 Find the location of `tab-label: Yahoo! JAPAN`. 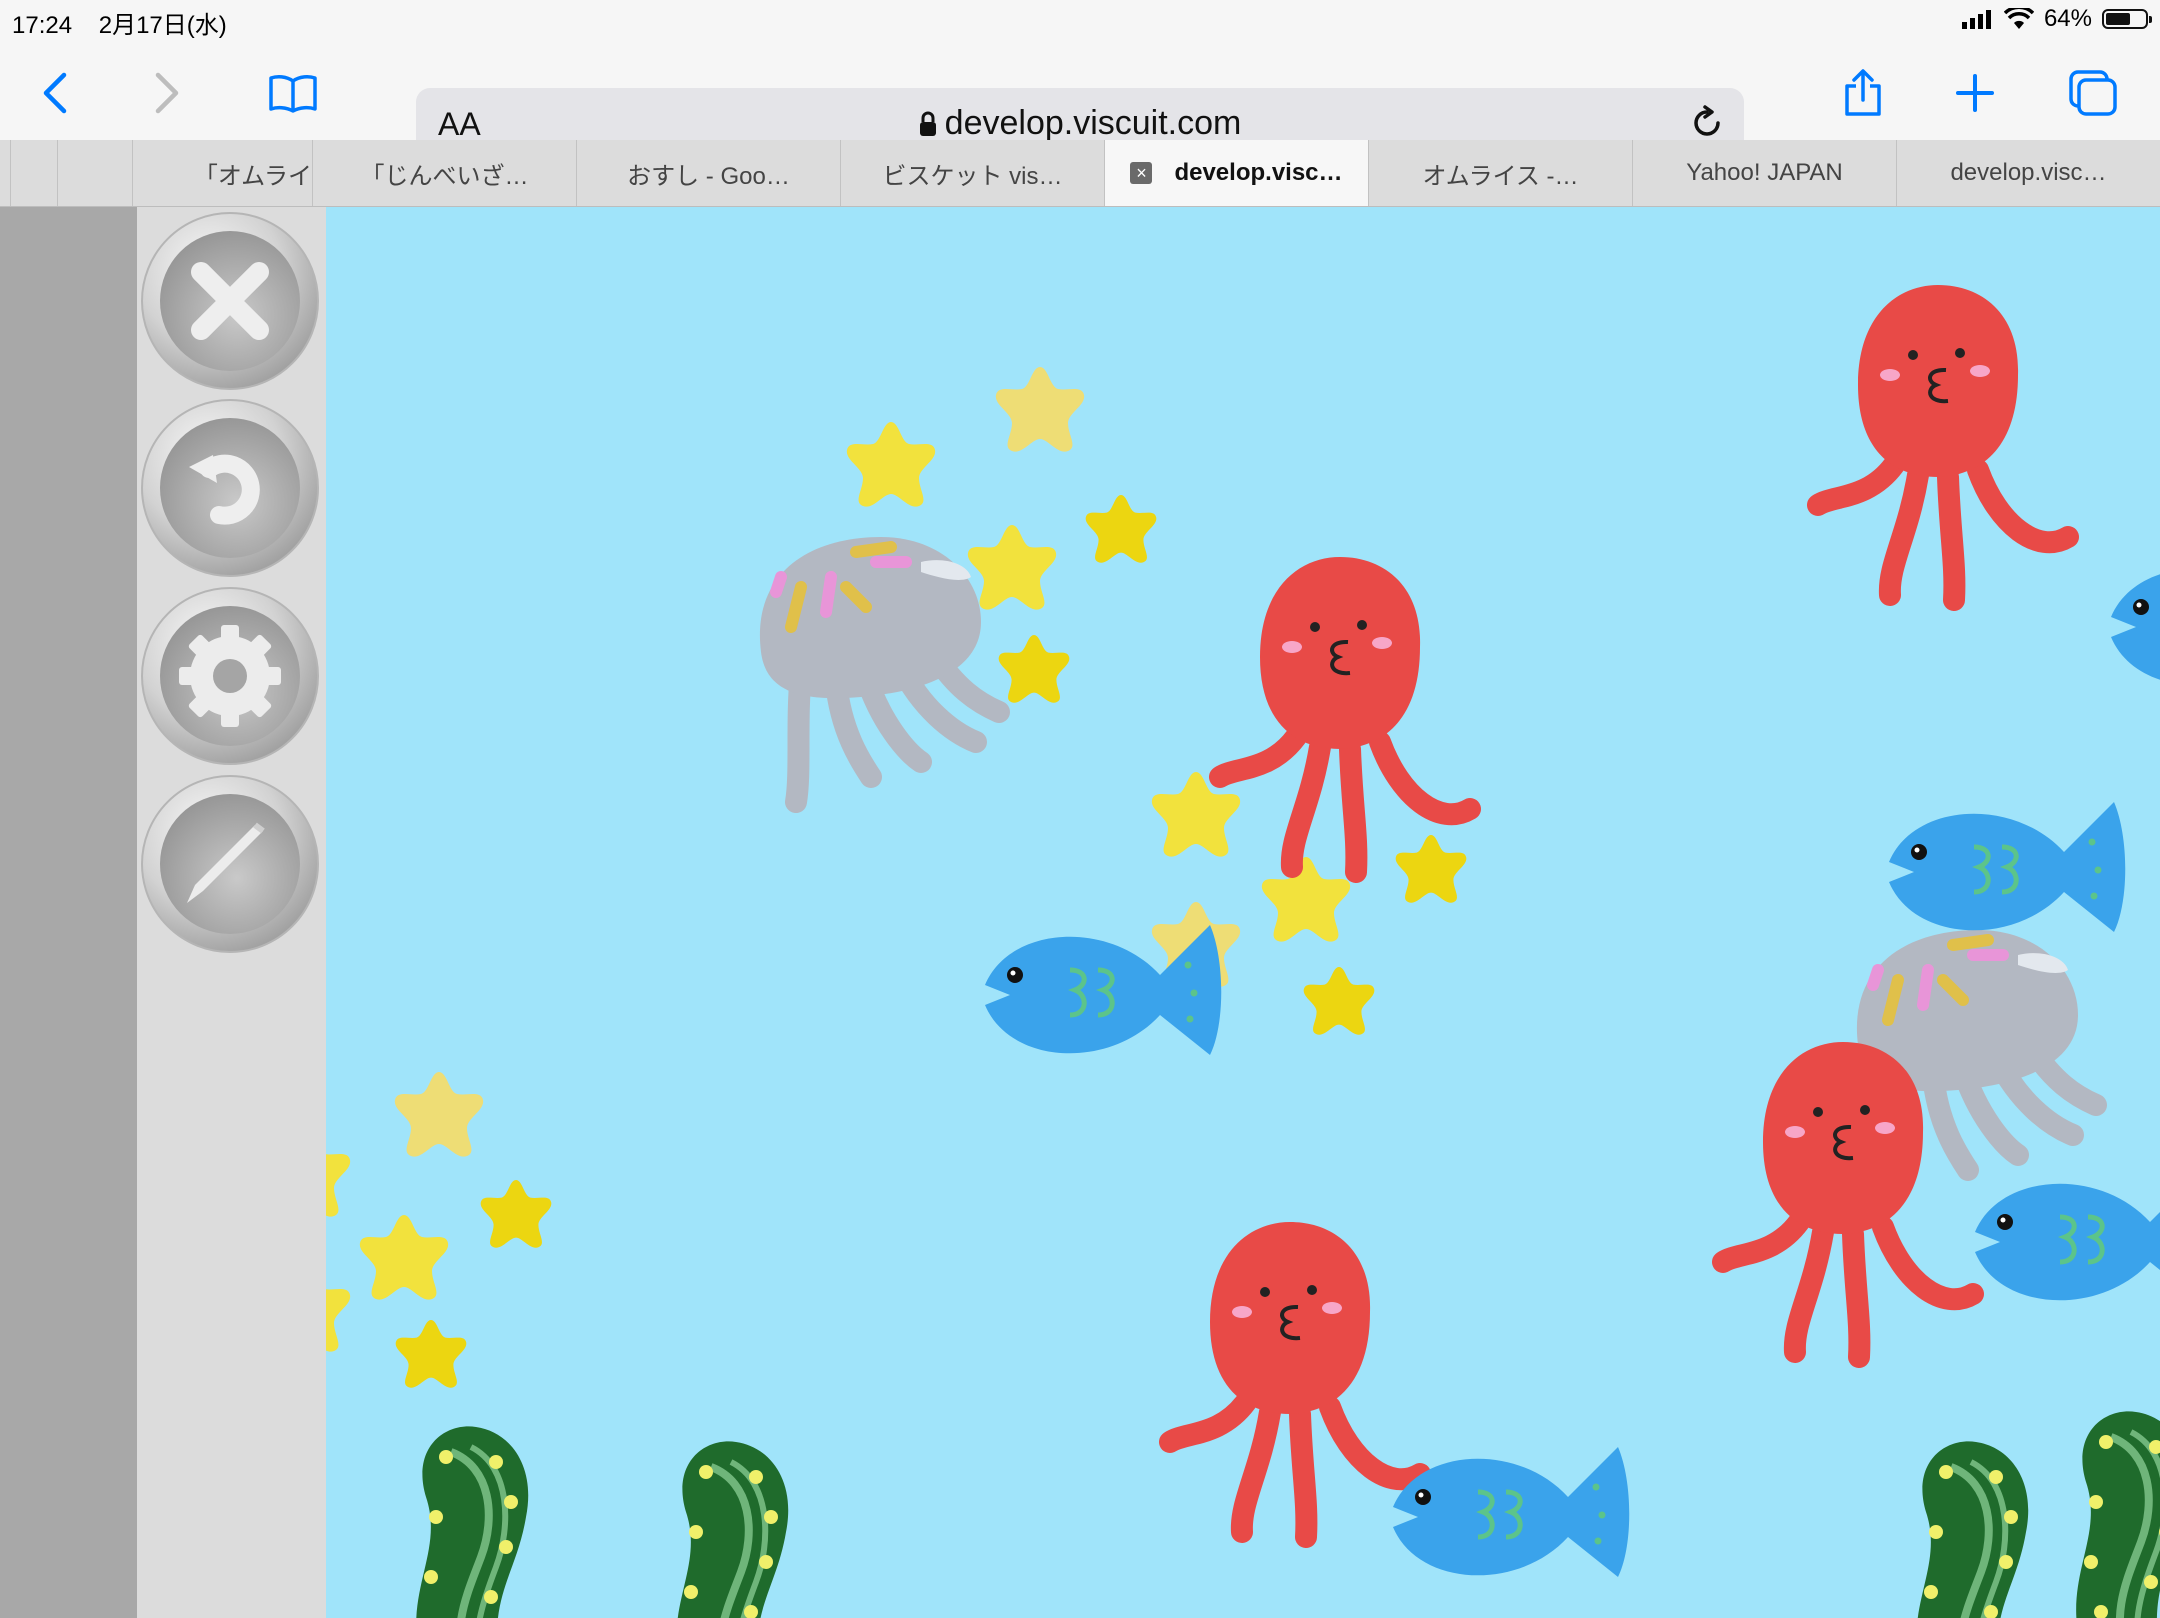

tab-label: Yahoo! JAPAN is located at coordinates (1764, 172).